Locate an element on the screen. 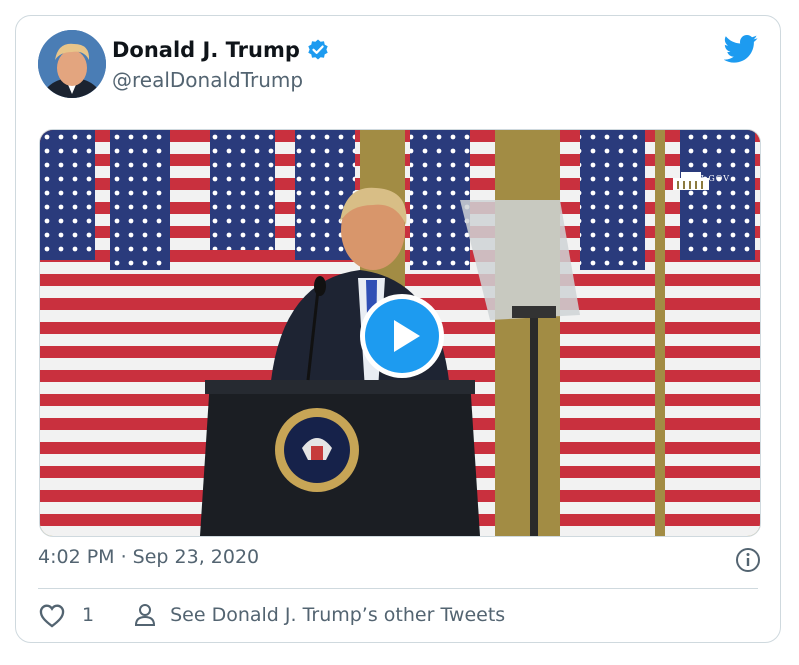 The image size is (799, 665). like-button: 1 is located at coordinates (66, 615).